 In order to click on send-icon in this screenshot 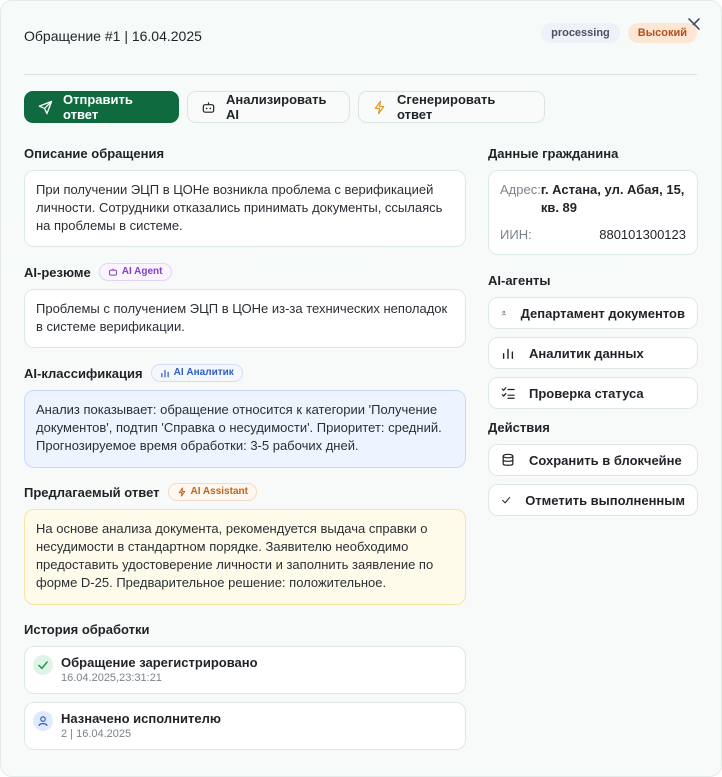, I will do `click(45, 107)`.